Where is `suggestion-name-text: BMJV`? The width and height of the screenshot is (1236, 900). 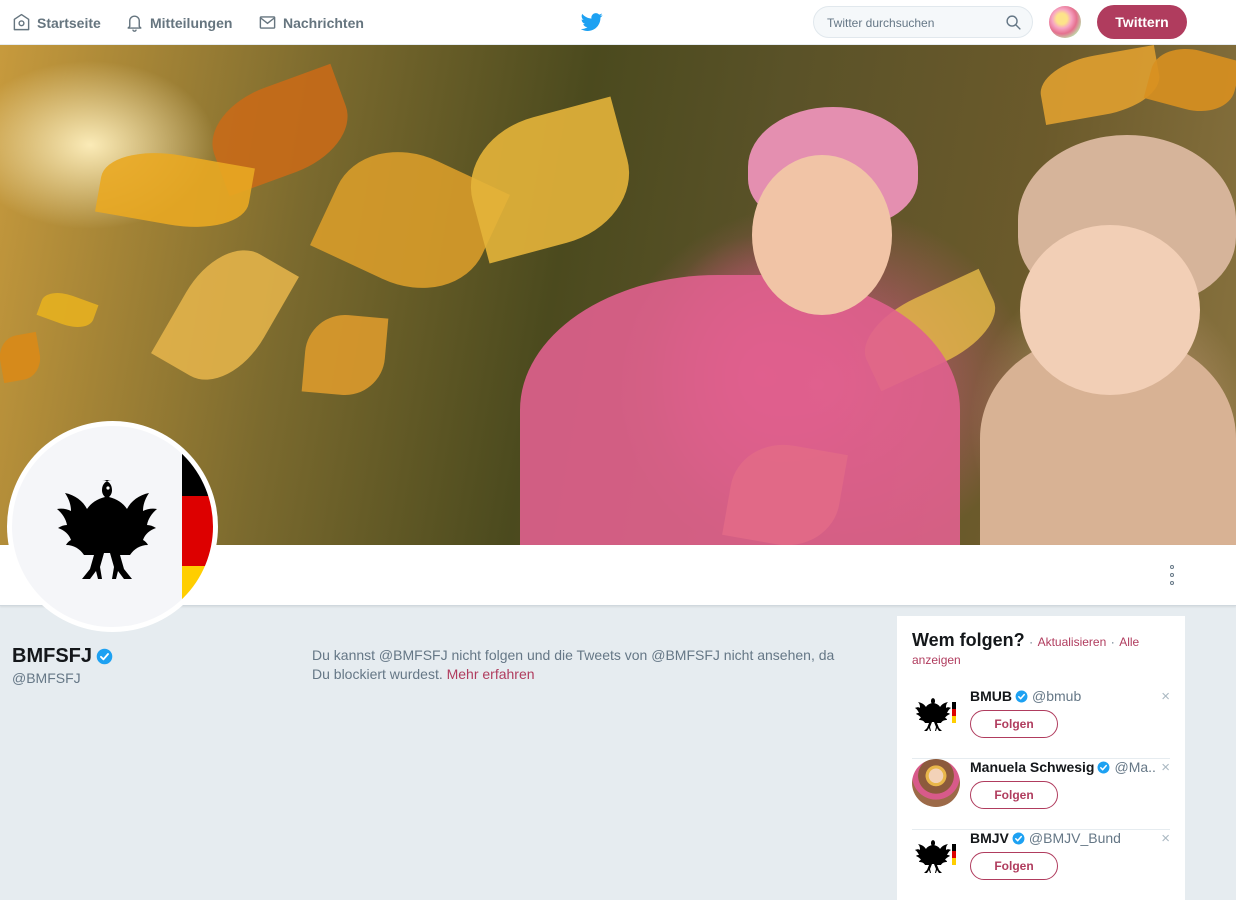
suggestion-name-text: BMJV is located at coordinates (989, 838).